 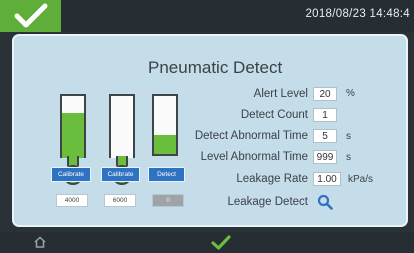 What do you see at coordinates (325, 94) in the screenshot?
I see `alert-level-field: 20` at bounding box center [325, 94].